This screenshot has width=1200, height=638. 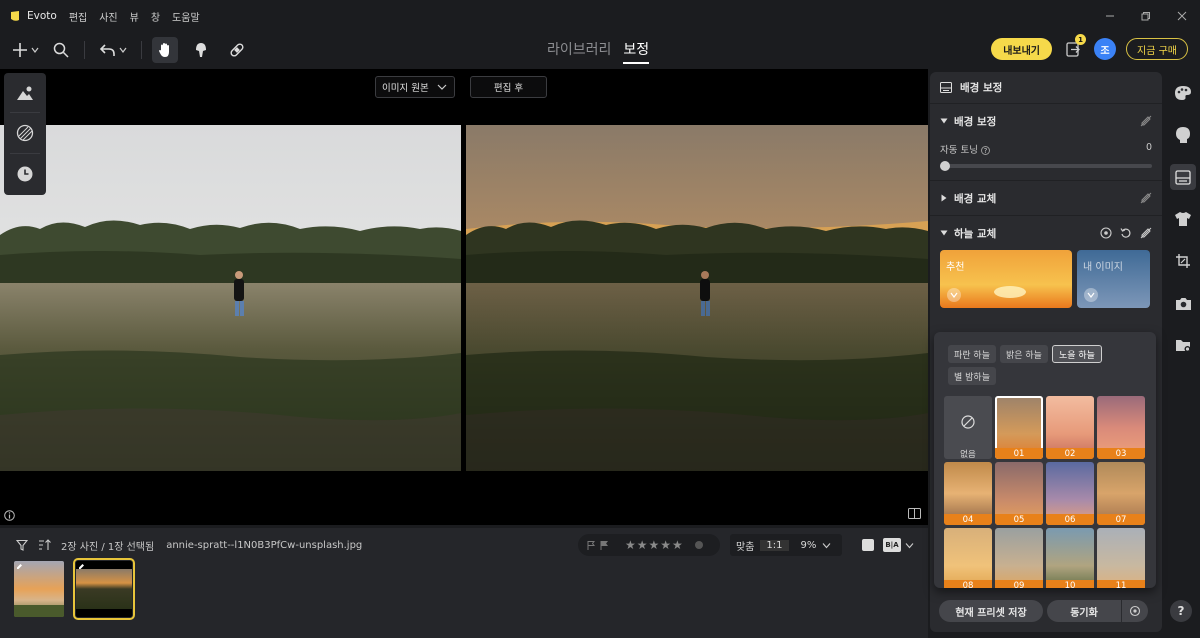 I want to click on help-icon: ?, so click(x=986, y=150).